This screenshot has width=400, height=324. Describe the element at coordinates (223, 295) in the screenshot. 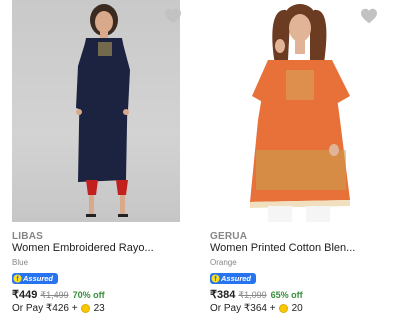

I see `selling-price: ₹384` at that location.